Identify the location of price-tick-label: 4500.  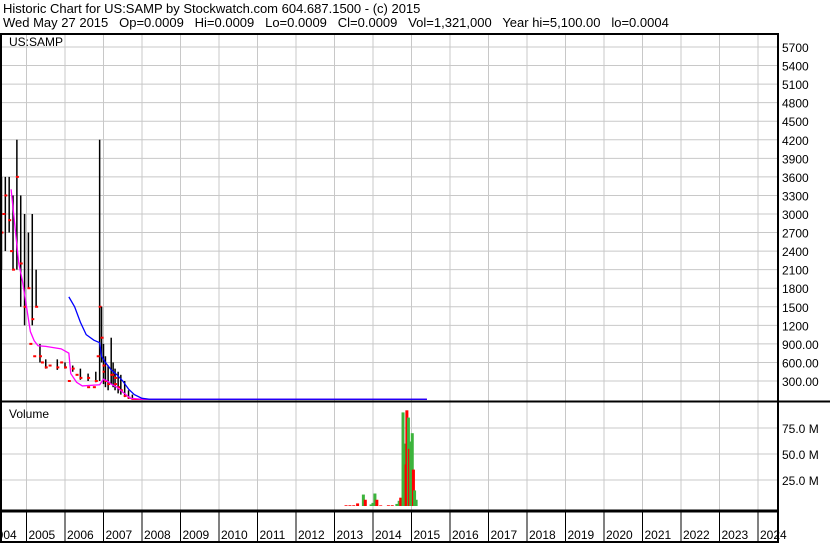
(795, 122).